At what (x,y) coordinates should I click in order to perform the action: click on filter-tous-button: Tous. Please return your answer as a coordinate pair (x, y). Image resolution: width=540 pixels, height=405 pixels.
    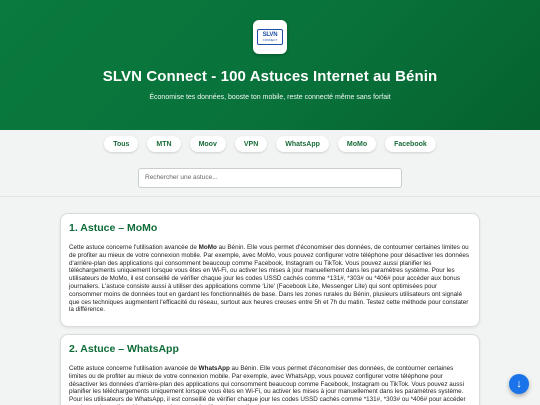
    Looking at the image, I should click on (121, 144).